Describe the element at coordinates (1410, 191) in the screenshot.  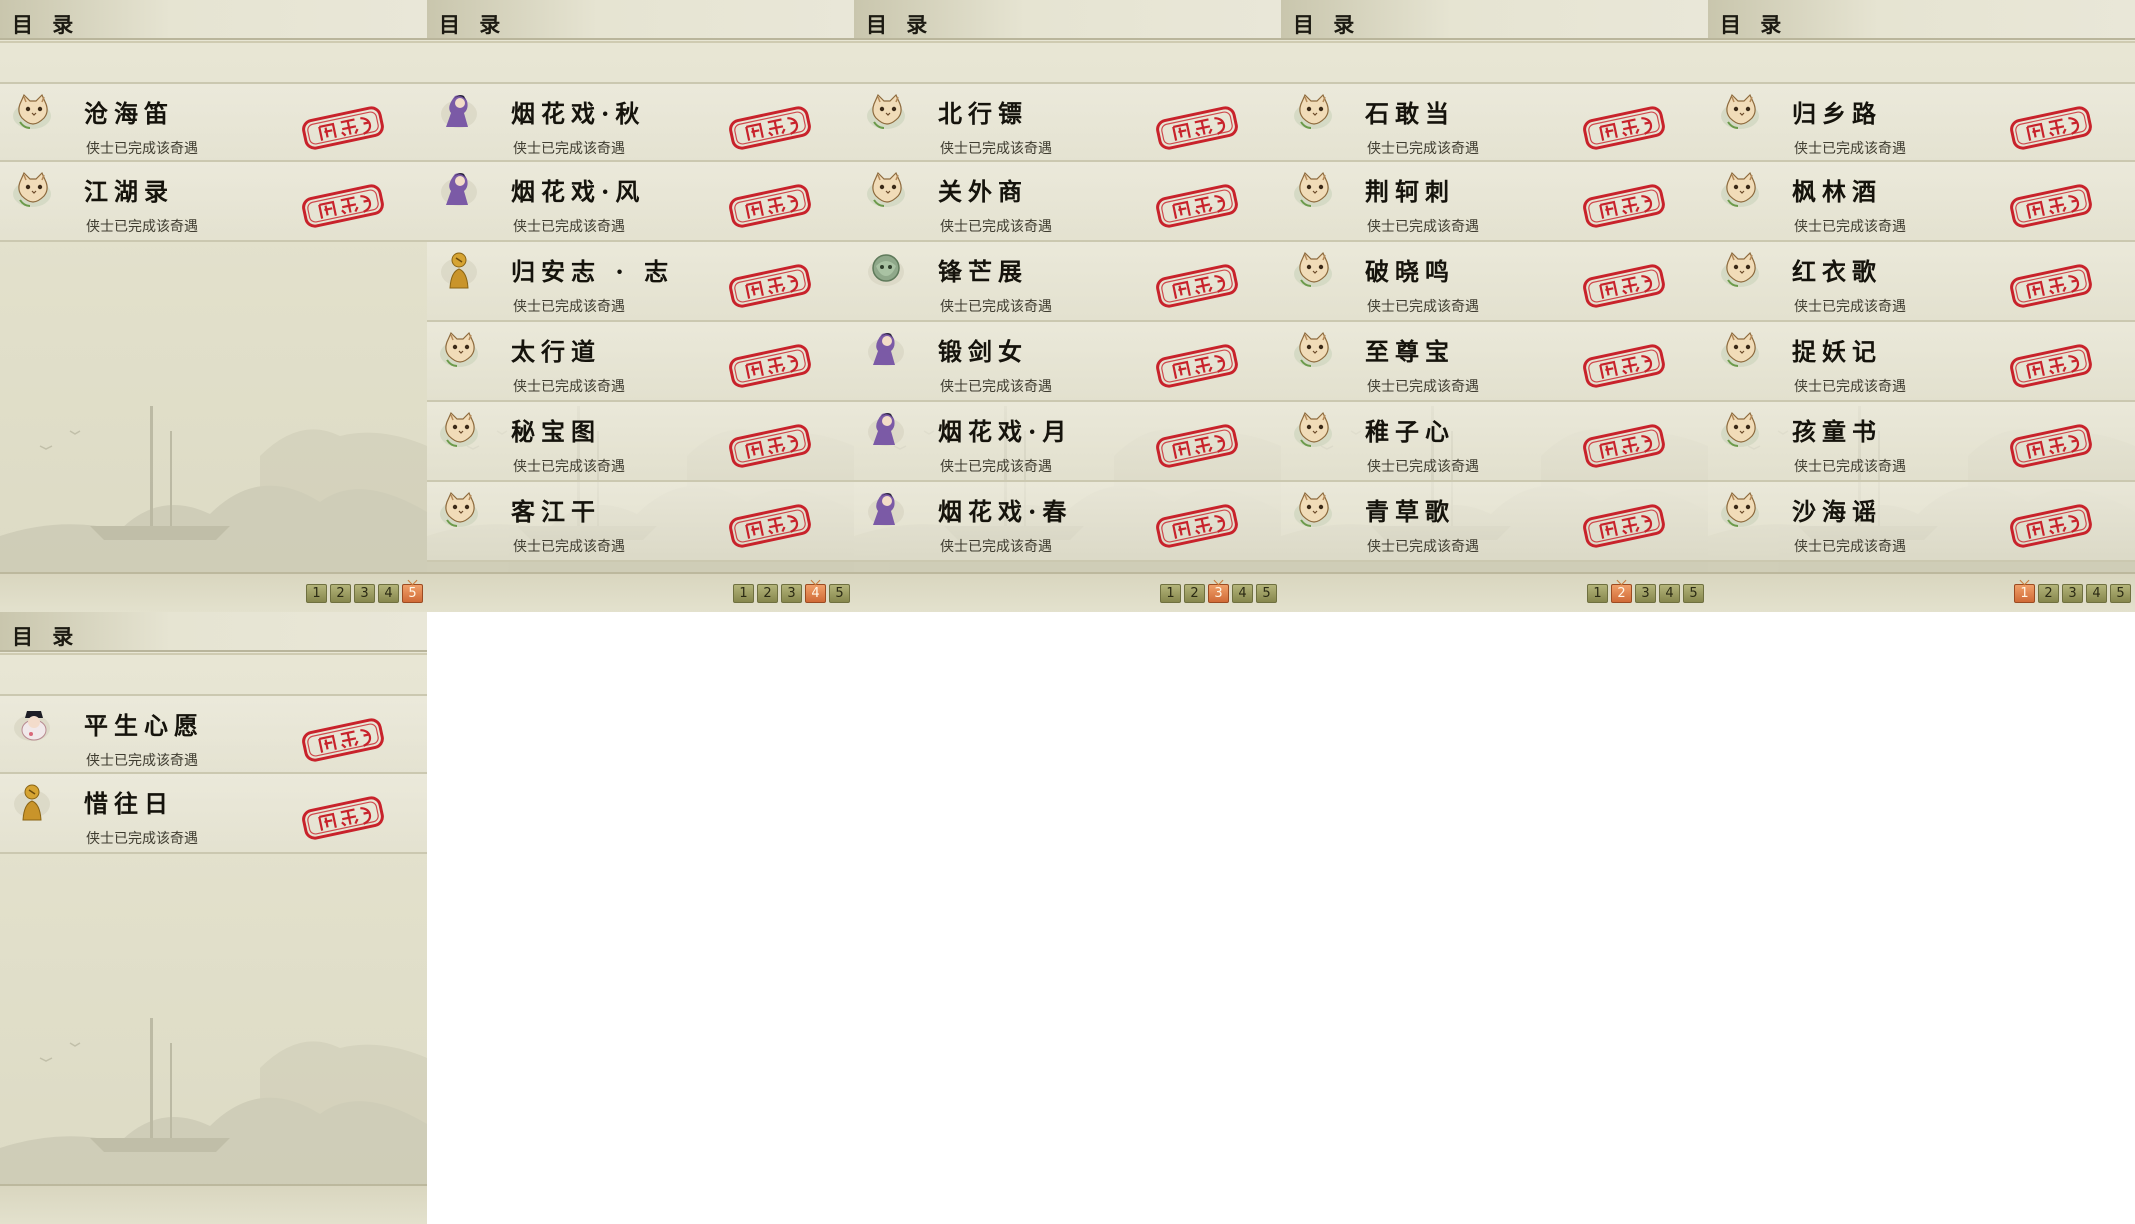
I see `adventure-name: 荆轲刺` at that location.